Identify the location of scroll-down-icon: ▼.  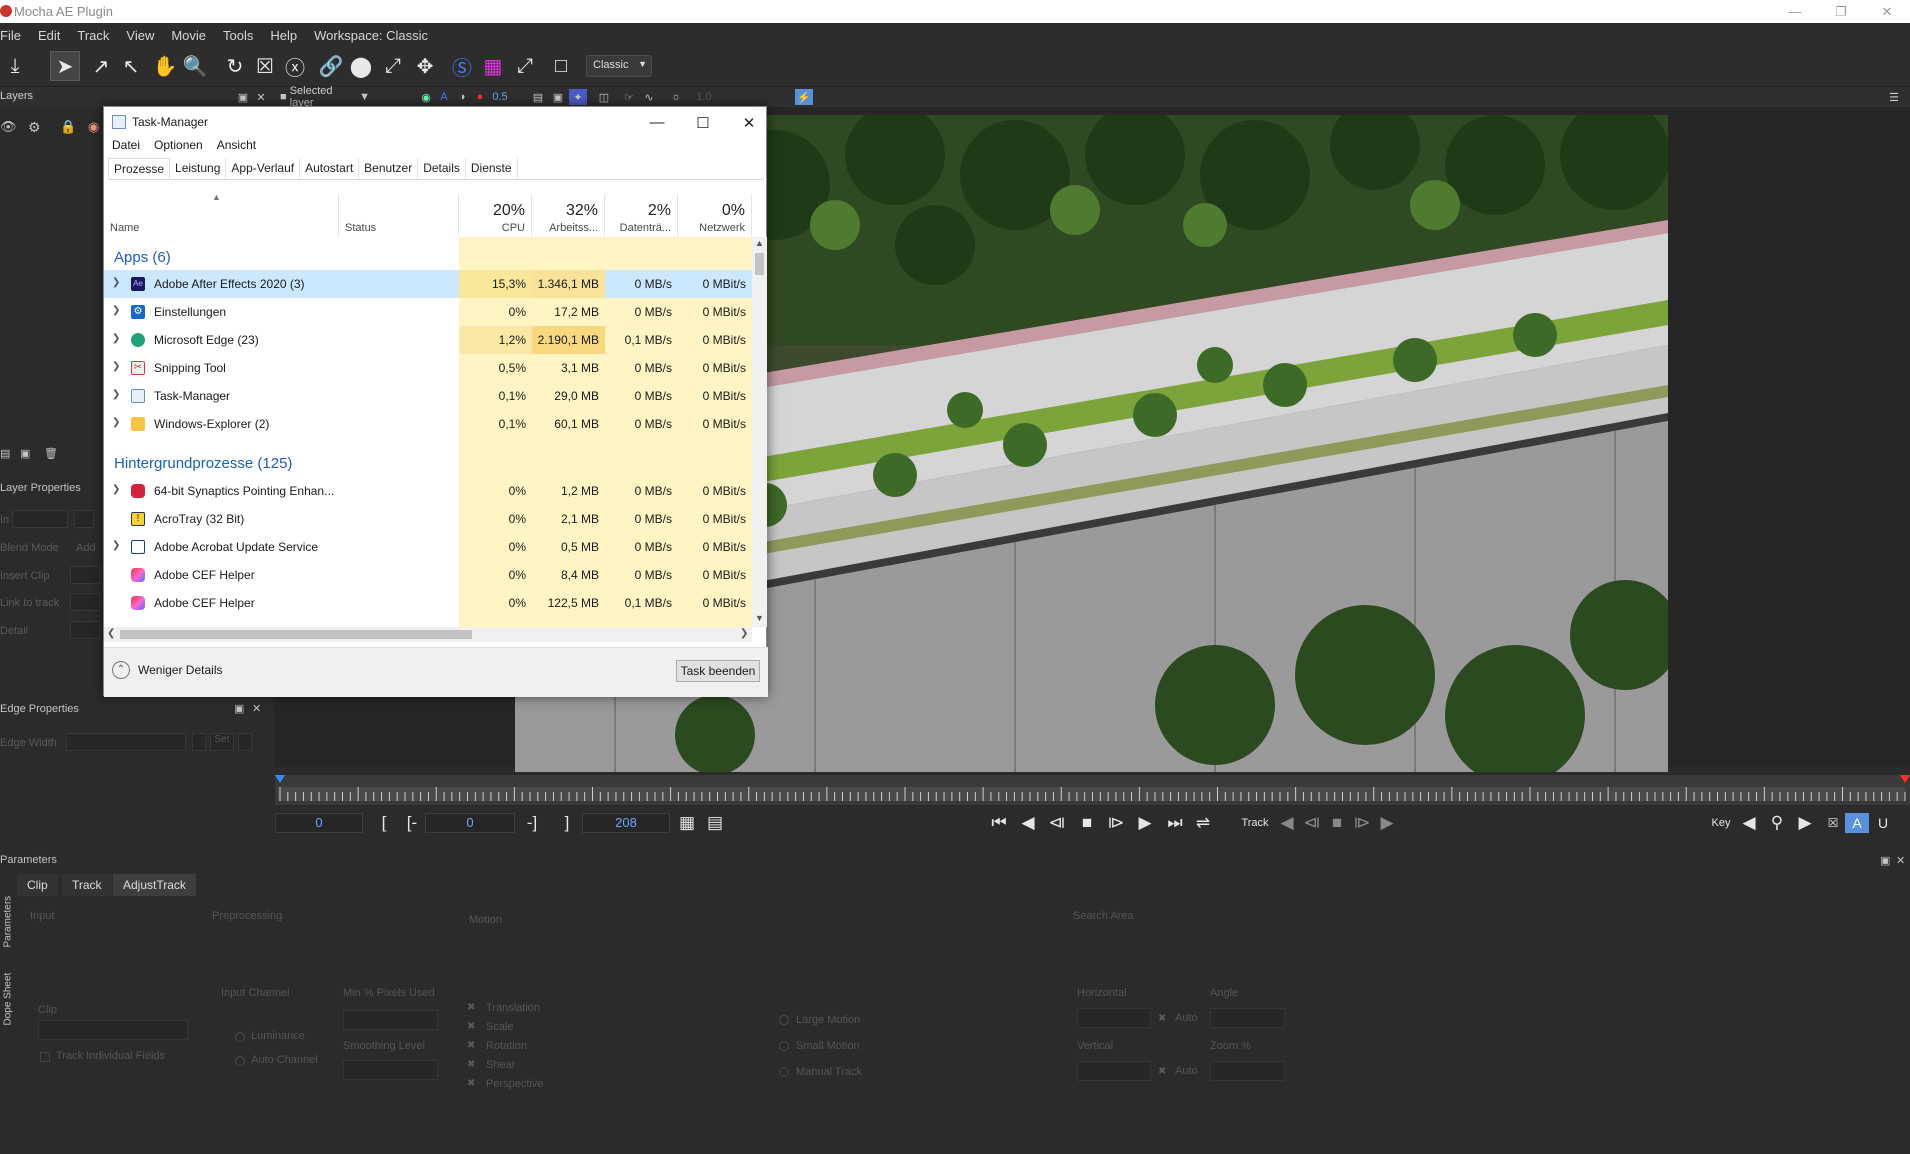
(759, 618).